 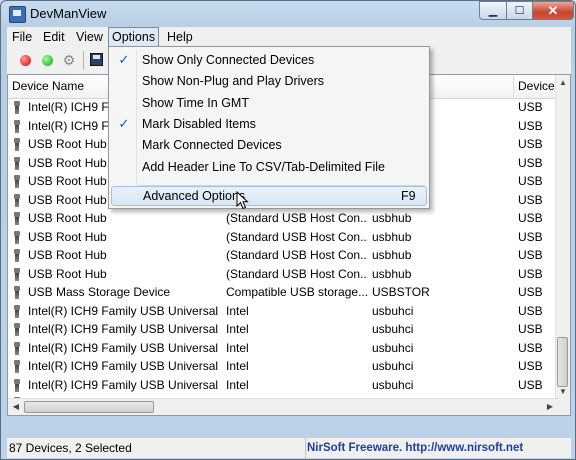 I want to click on save-button, so click(x=97, y=60).